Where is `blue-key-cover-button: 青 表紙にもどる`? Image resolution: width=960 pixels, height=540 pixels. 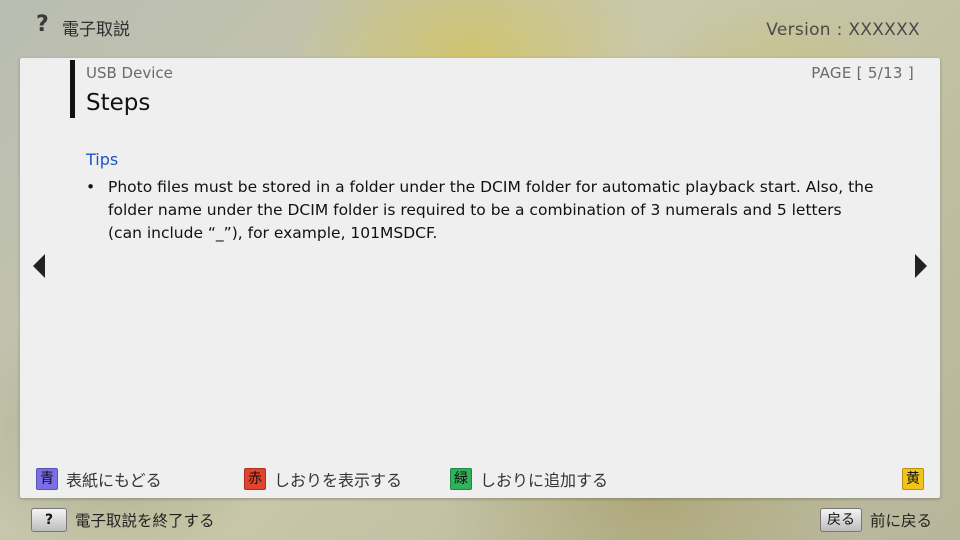
blue-key-cover-button: 青 表紙にもどる is located at coordinates (99, 479).